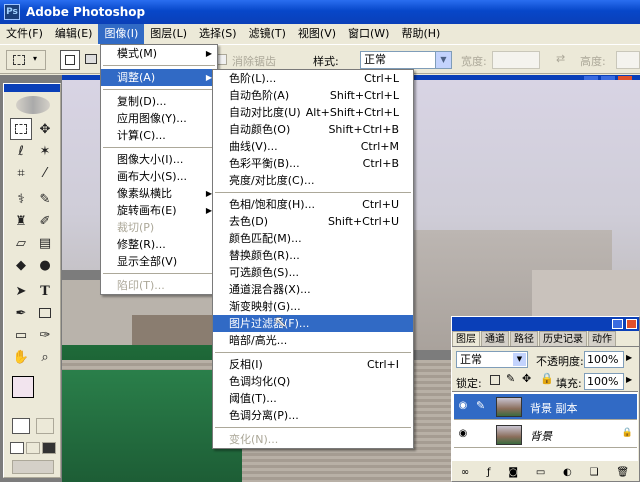  I want to click on panel-tab: 动作, so click(602, 338).